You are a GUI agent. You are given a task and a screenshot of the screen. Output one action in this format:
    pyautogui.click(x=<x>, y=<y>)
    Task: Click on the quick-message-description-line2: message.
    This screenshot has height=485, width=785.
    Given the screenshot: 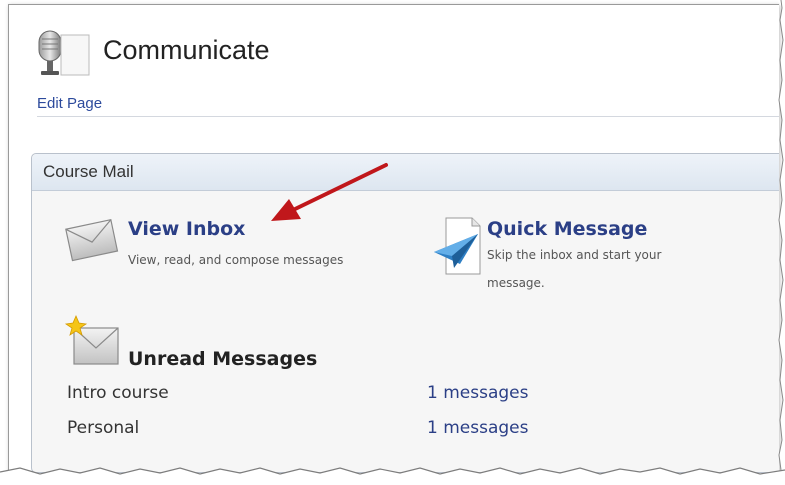 What is the action you would take?
    pyautogui.click(x=516, y=283)
    